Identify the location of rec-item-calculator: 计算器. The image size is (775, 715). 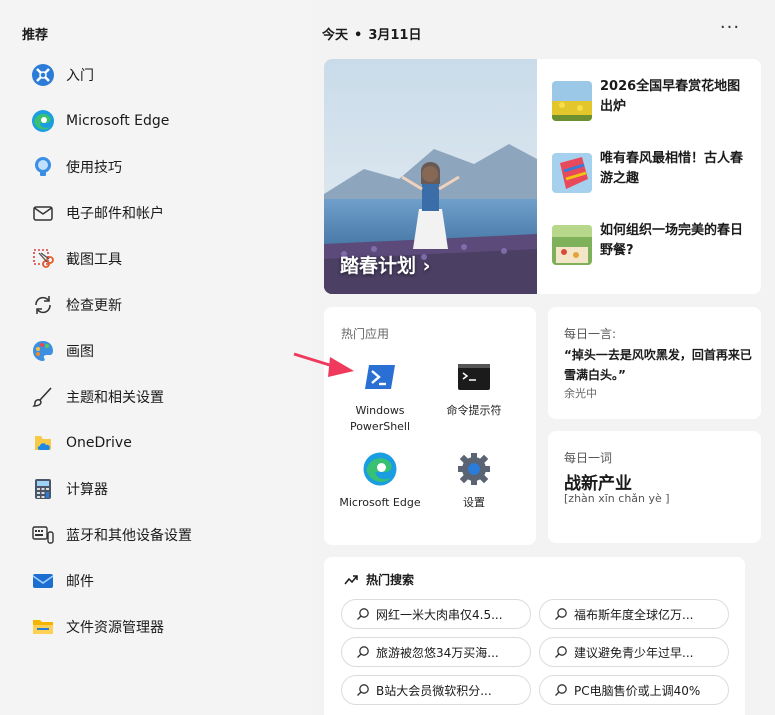
(160, 489).